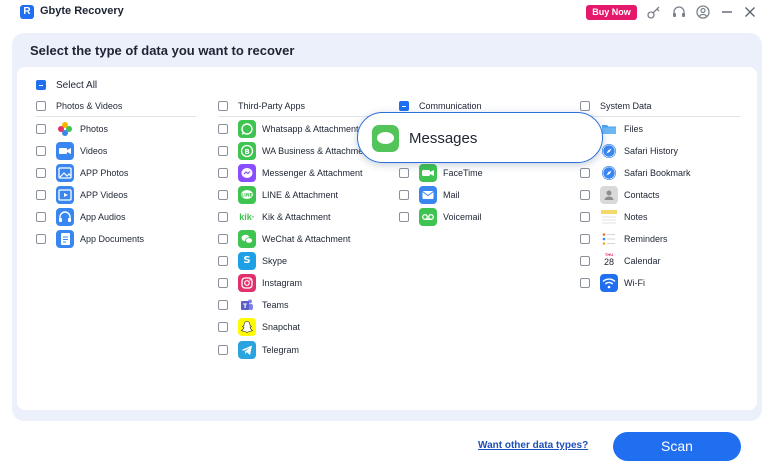 The width and height of the screenshot is (774, 469). What do you see at coordinates (281, 327) in the screenshot?
I see `snapchat-label: Snapchat` at bounding box center [281, 327].